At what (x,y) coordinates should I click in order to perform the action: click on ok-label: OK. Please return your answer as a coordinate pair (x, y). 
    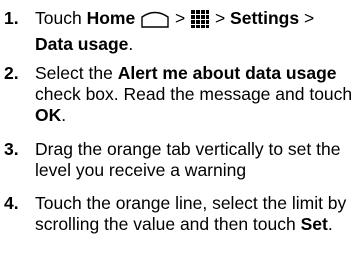
    Looking at the image, I should click on (48, 115).